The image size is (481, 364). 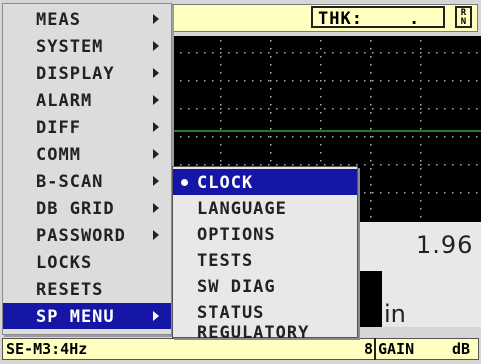 What do you see at coordinates (414, 19) in the screenshot?
I see `thickness-value: .` at bounding box center [414, 19].